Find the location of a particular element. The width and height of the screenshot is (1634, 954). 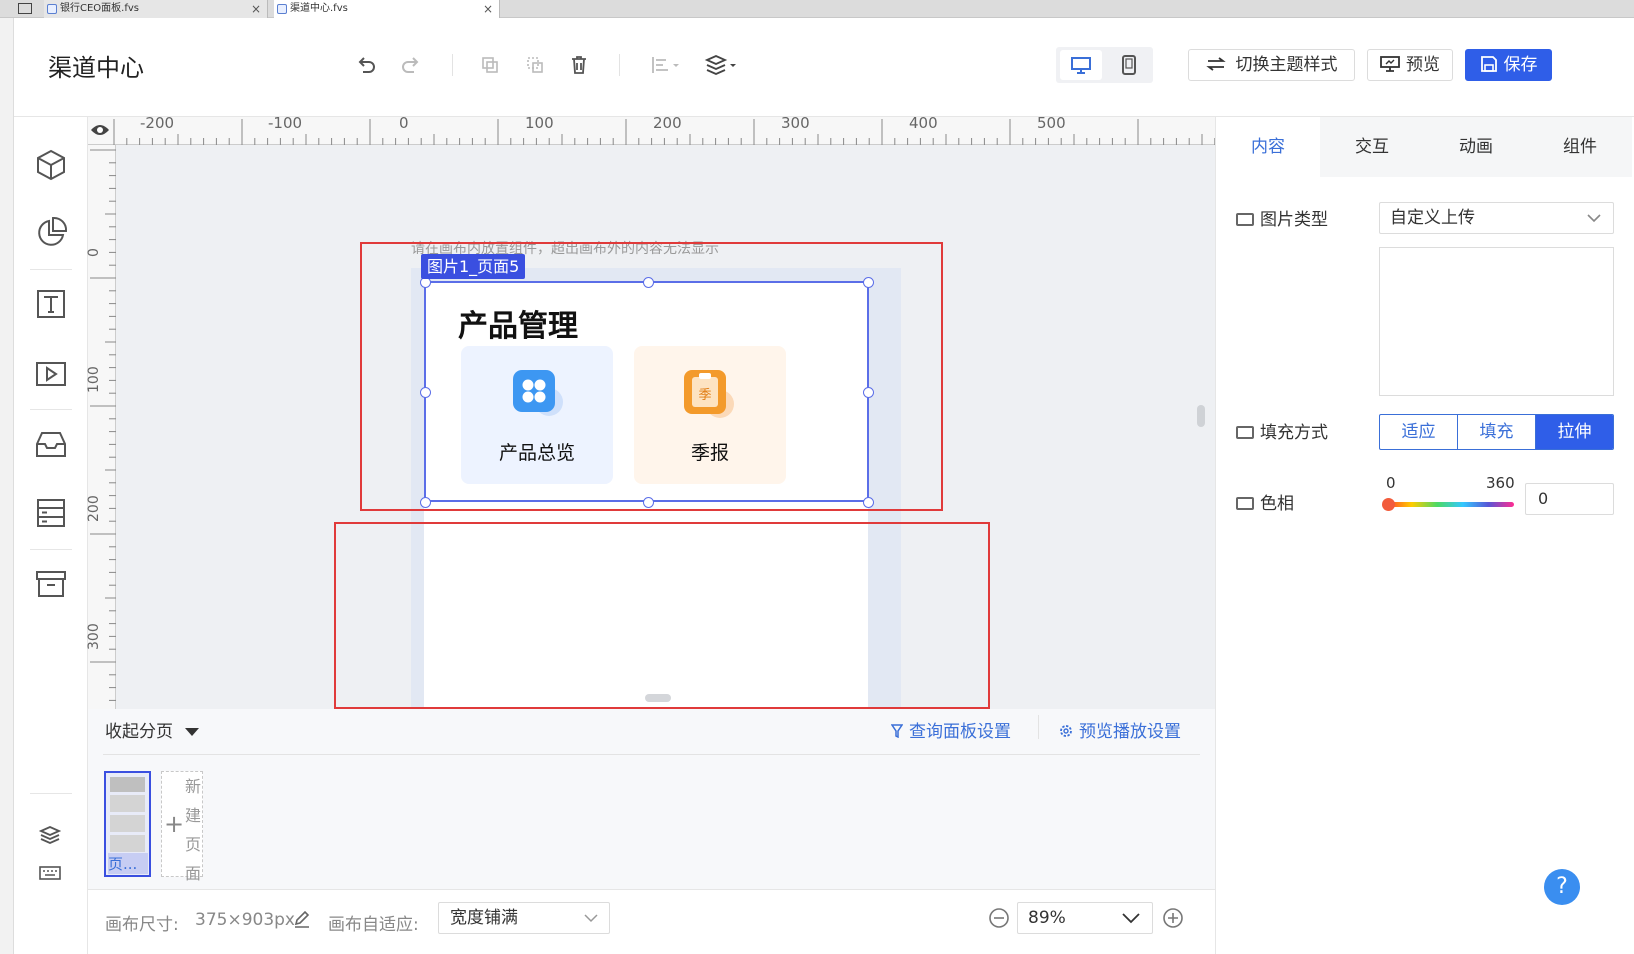

toolbar-divider is located at coordinates (619, 65).